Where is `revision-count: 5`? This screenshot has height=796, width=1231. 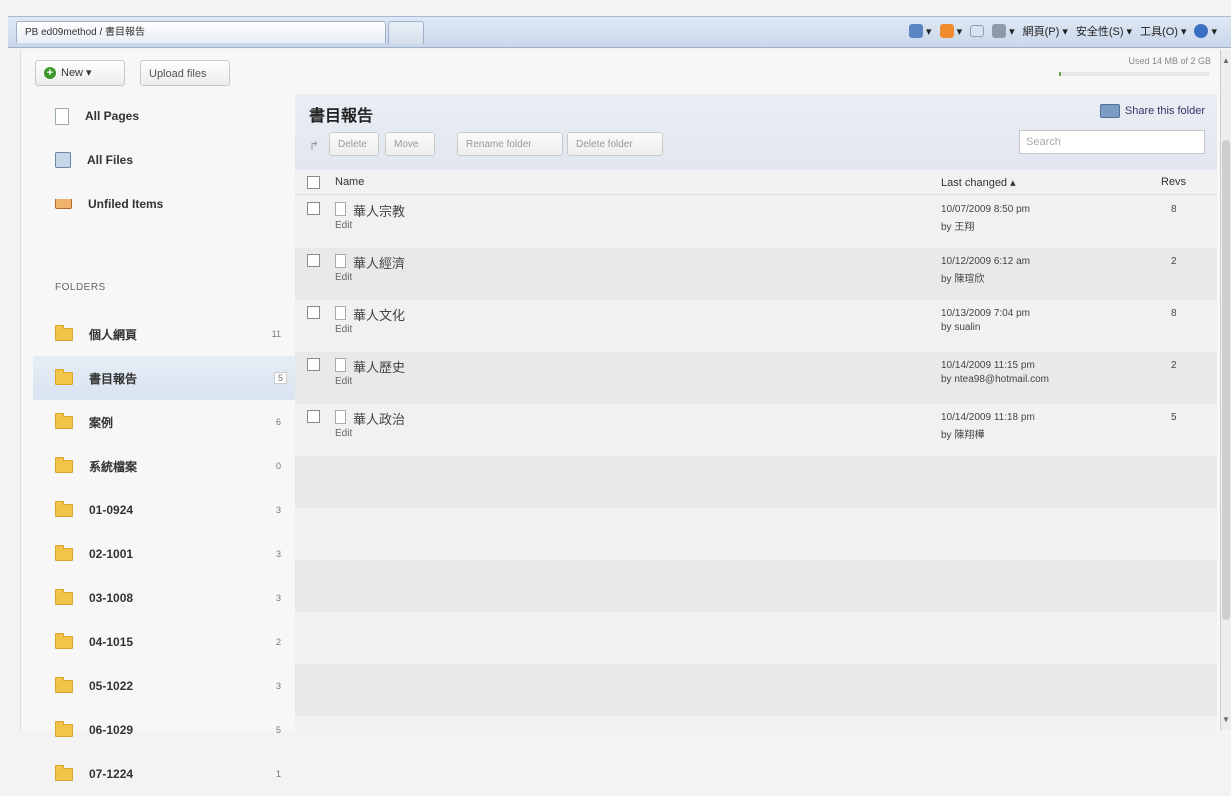
revision-count: 5 is located at coordinates (1174, 417).